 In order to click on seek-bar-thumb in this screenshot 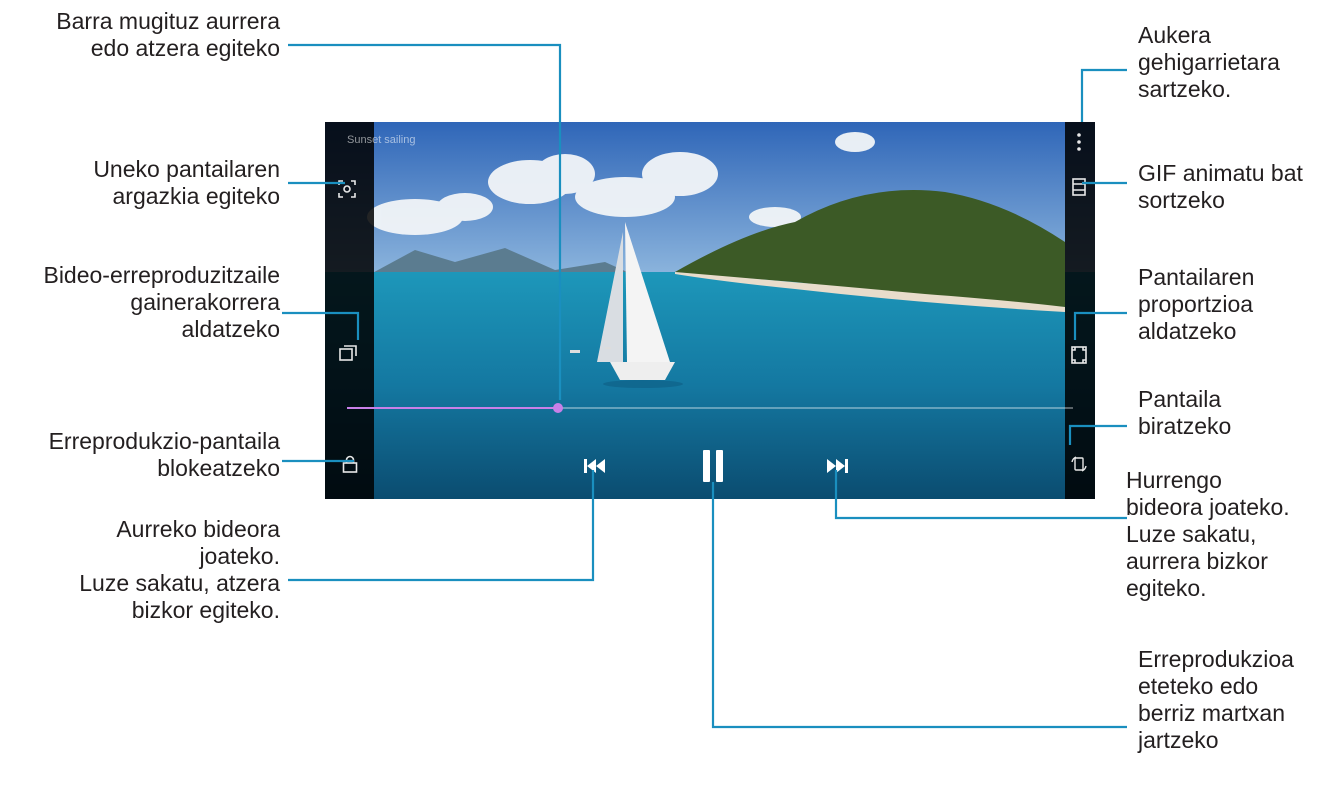, I will do `click(557, 408)`.